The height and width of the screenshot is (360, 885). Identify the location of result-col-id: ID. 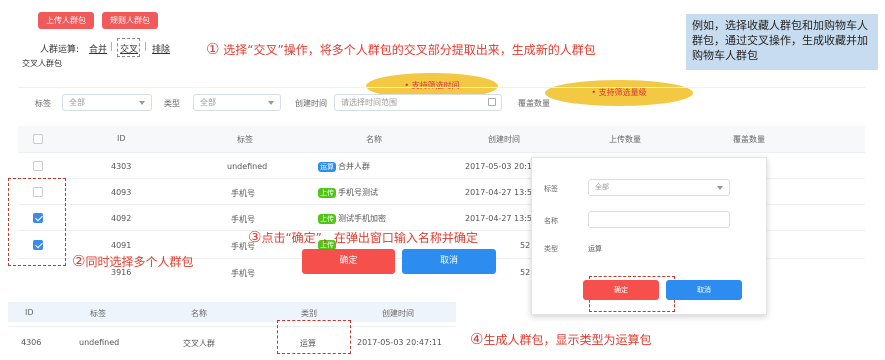
(29, 312).